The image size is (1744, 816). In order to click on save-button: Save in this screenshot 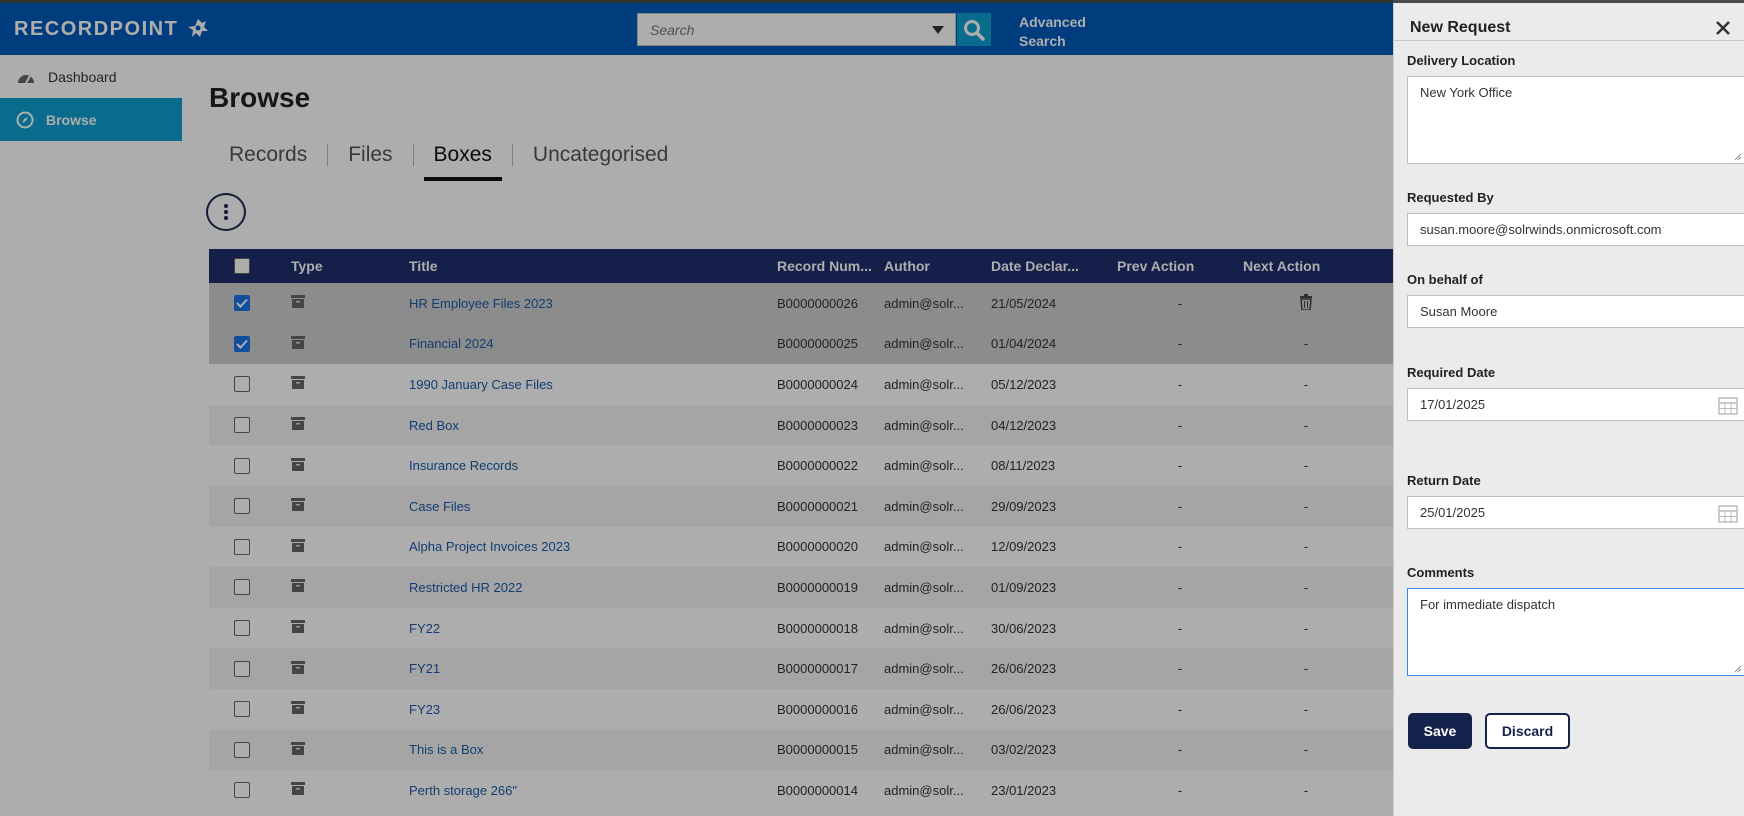, I will do `click(1440, 731)`.